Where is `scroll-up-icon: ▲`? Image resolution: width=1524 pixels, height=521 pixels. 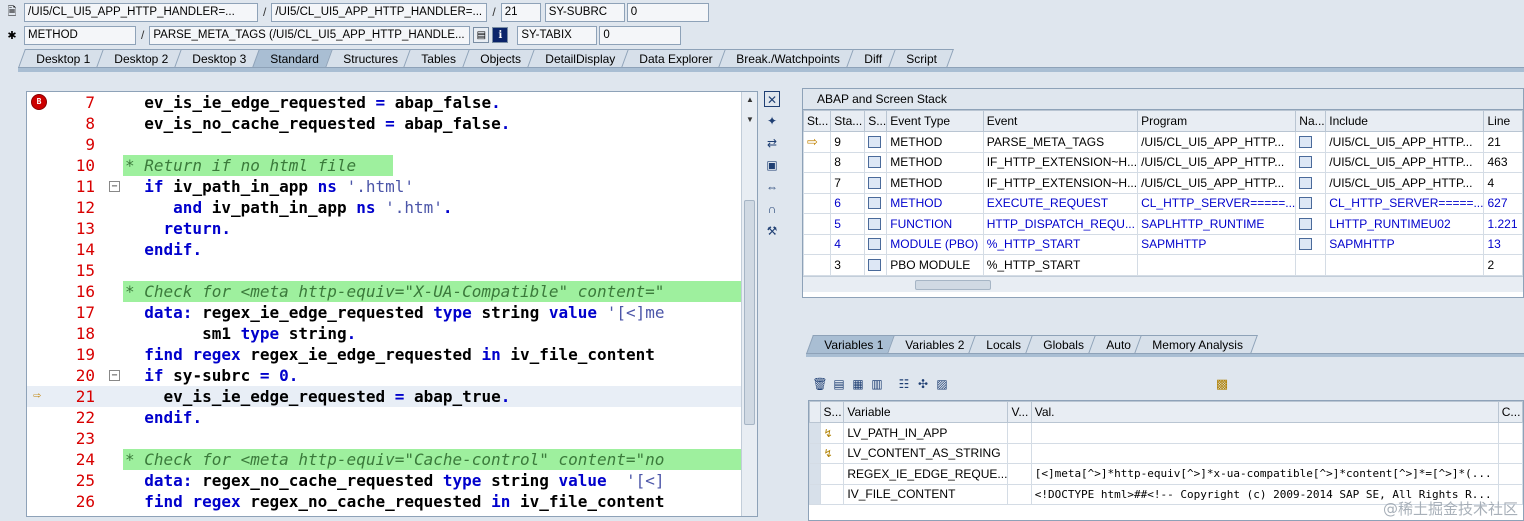
scroll-up-icon: ▲ is located at coordinates (750, 100).